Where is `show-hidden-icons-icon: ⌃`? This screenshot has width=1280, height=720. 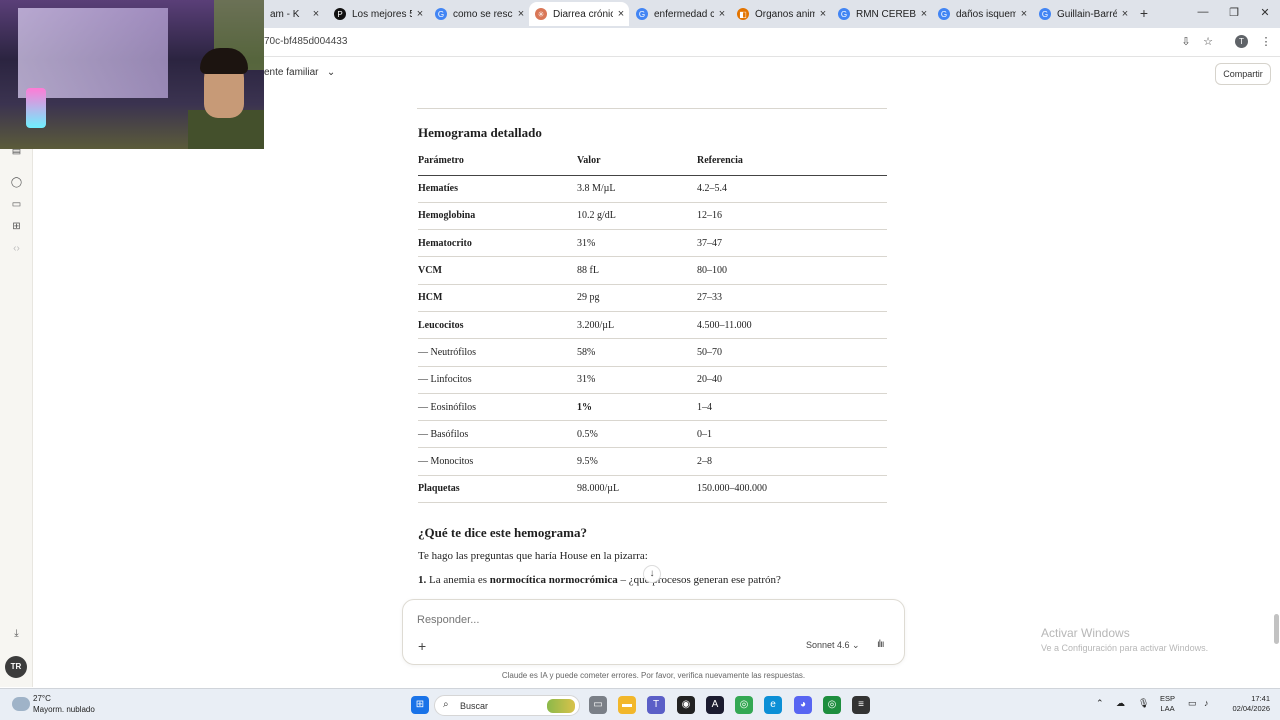
show-hidden-icons-icon: ⌃ is located at coordinates (1100, 703).